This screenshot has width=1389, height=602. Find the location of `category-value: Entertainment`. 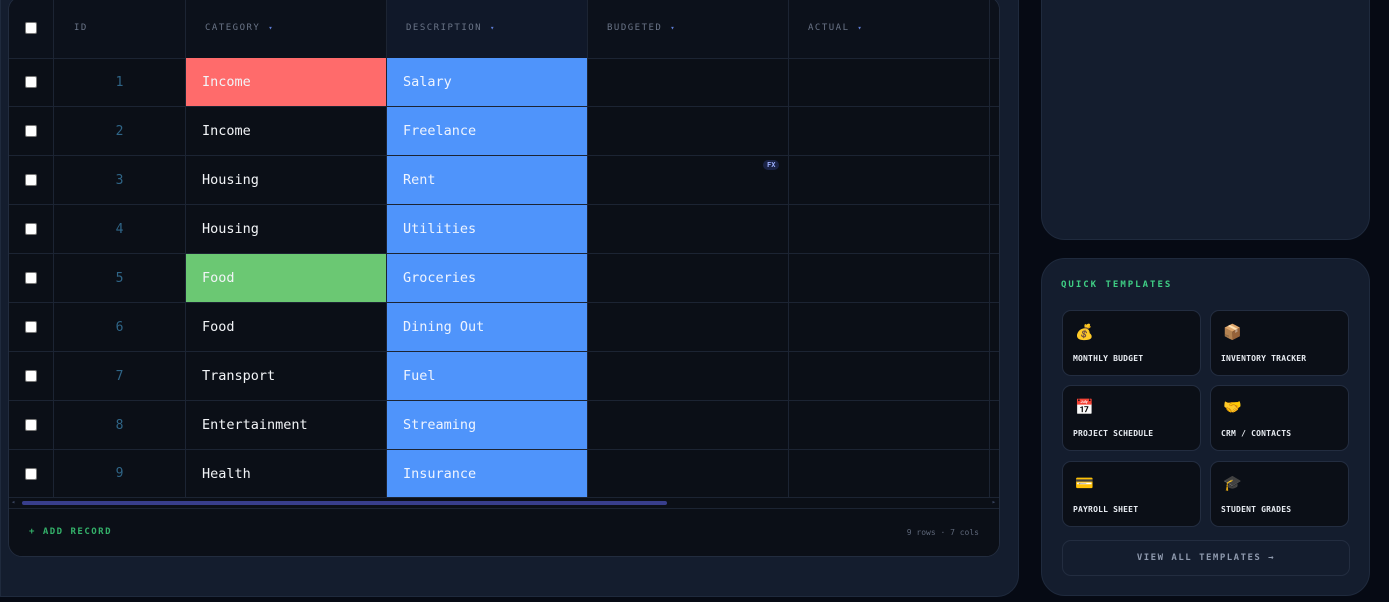

category-value: Entertainment is located at coordinates (255, 425).